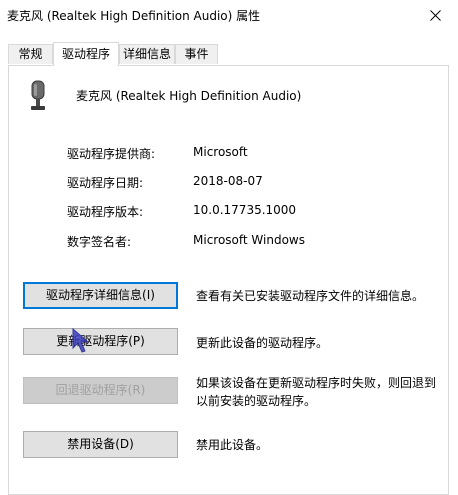  Describe the element at coordinates (147, 54) in the screenshot. I see `tab-details: 详细信息` at that location.